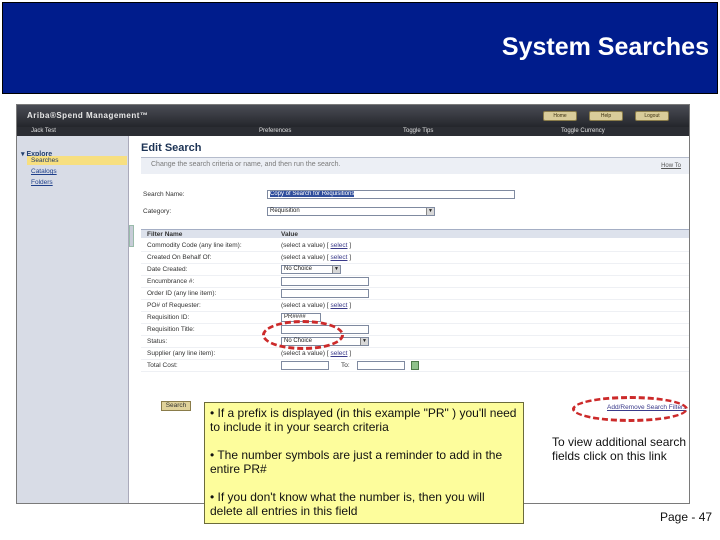 The height and width of the screenshot is (540, 720). What do you see at coordinates (73, 319) in the screenshot?
I see `sidebar: ▾ Explore Searches Catalogs Folders` at bounding box center [73, 319].